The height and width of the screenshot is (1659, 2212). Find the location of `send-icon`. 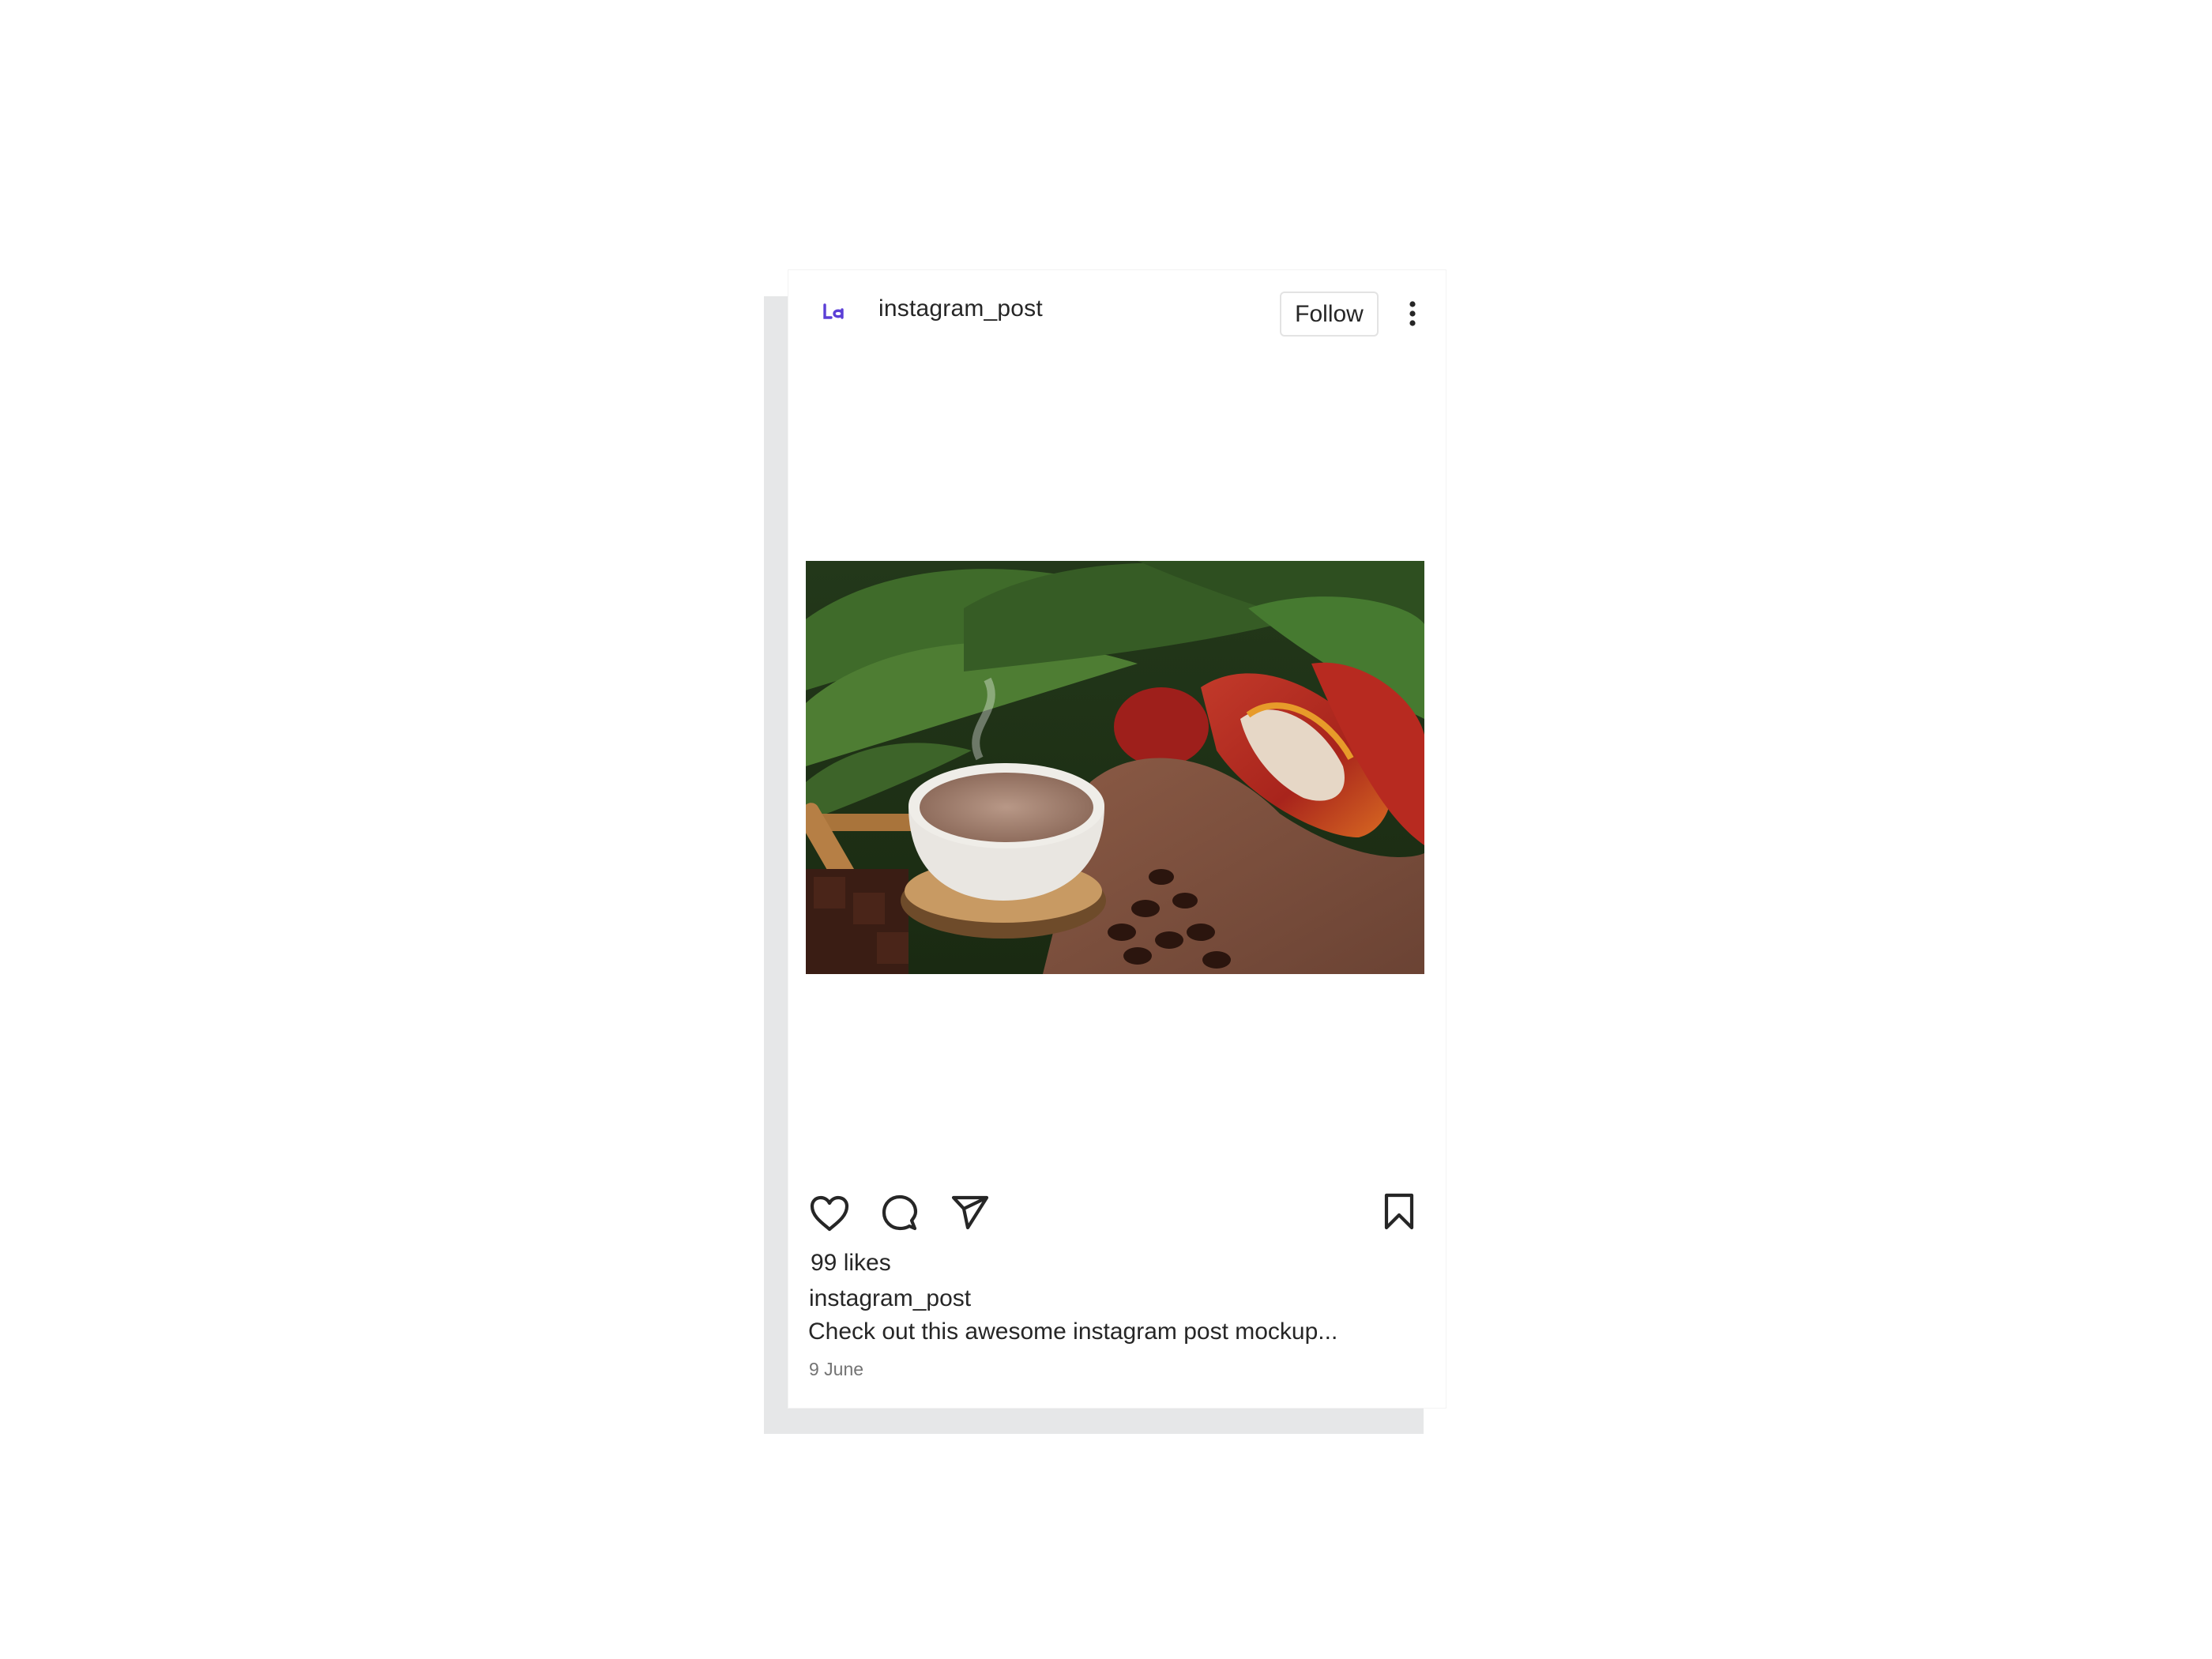

send-icon is located at coordinates (970, 1212).